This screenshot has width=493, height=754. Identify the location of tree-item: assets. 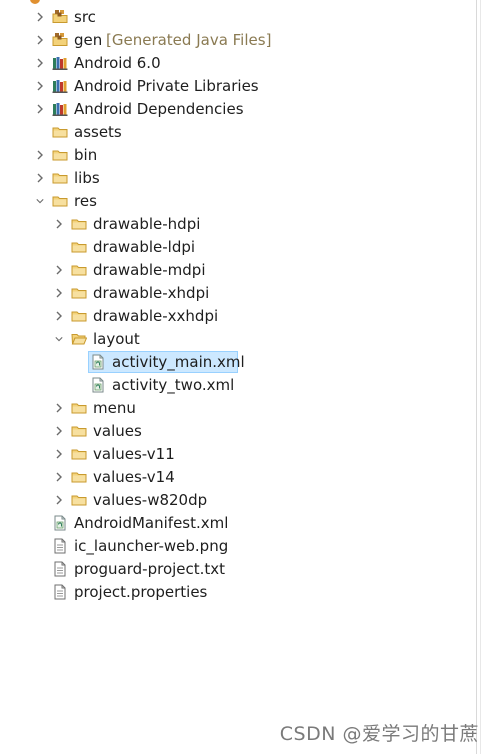
(235, 132).